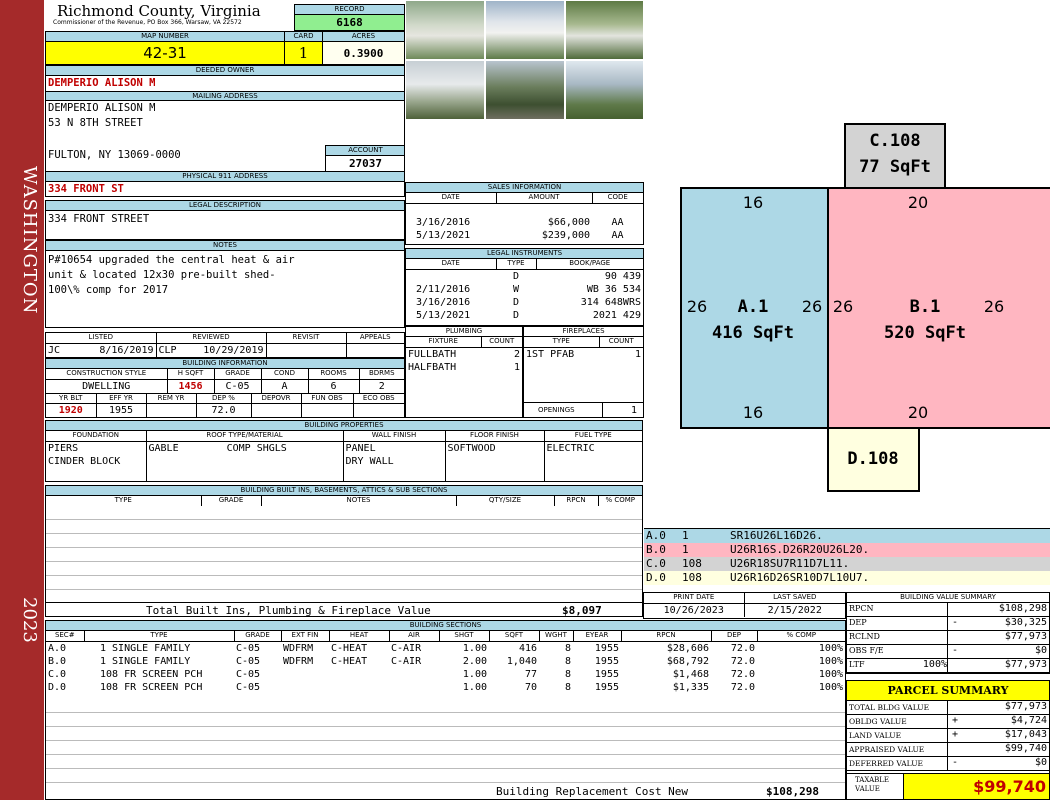  I want to click on sections-header: EYEAR, so click(597, 636).